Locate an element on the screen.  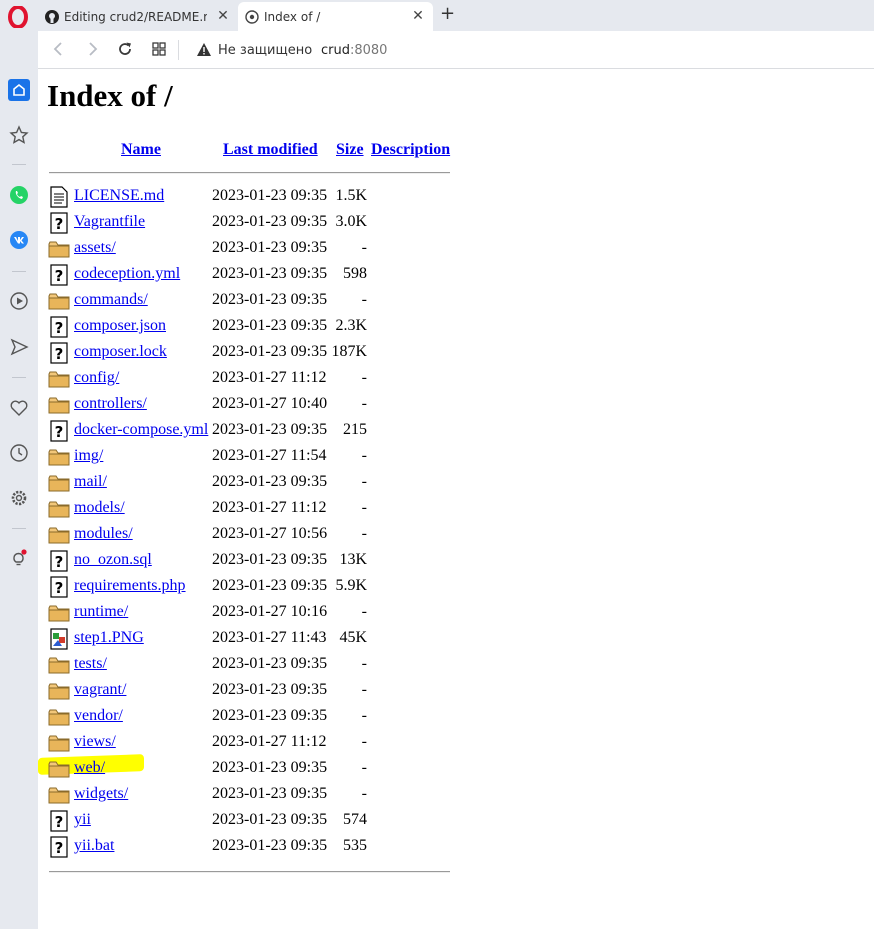
file-link: widgets/ is located at coordinates (101, 794).